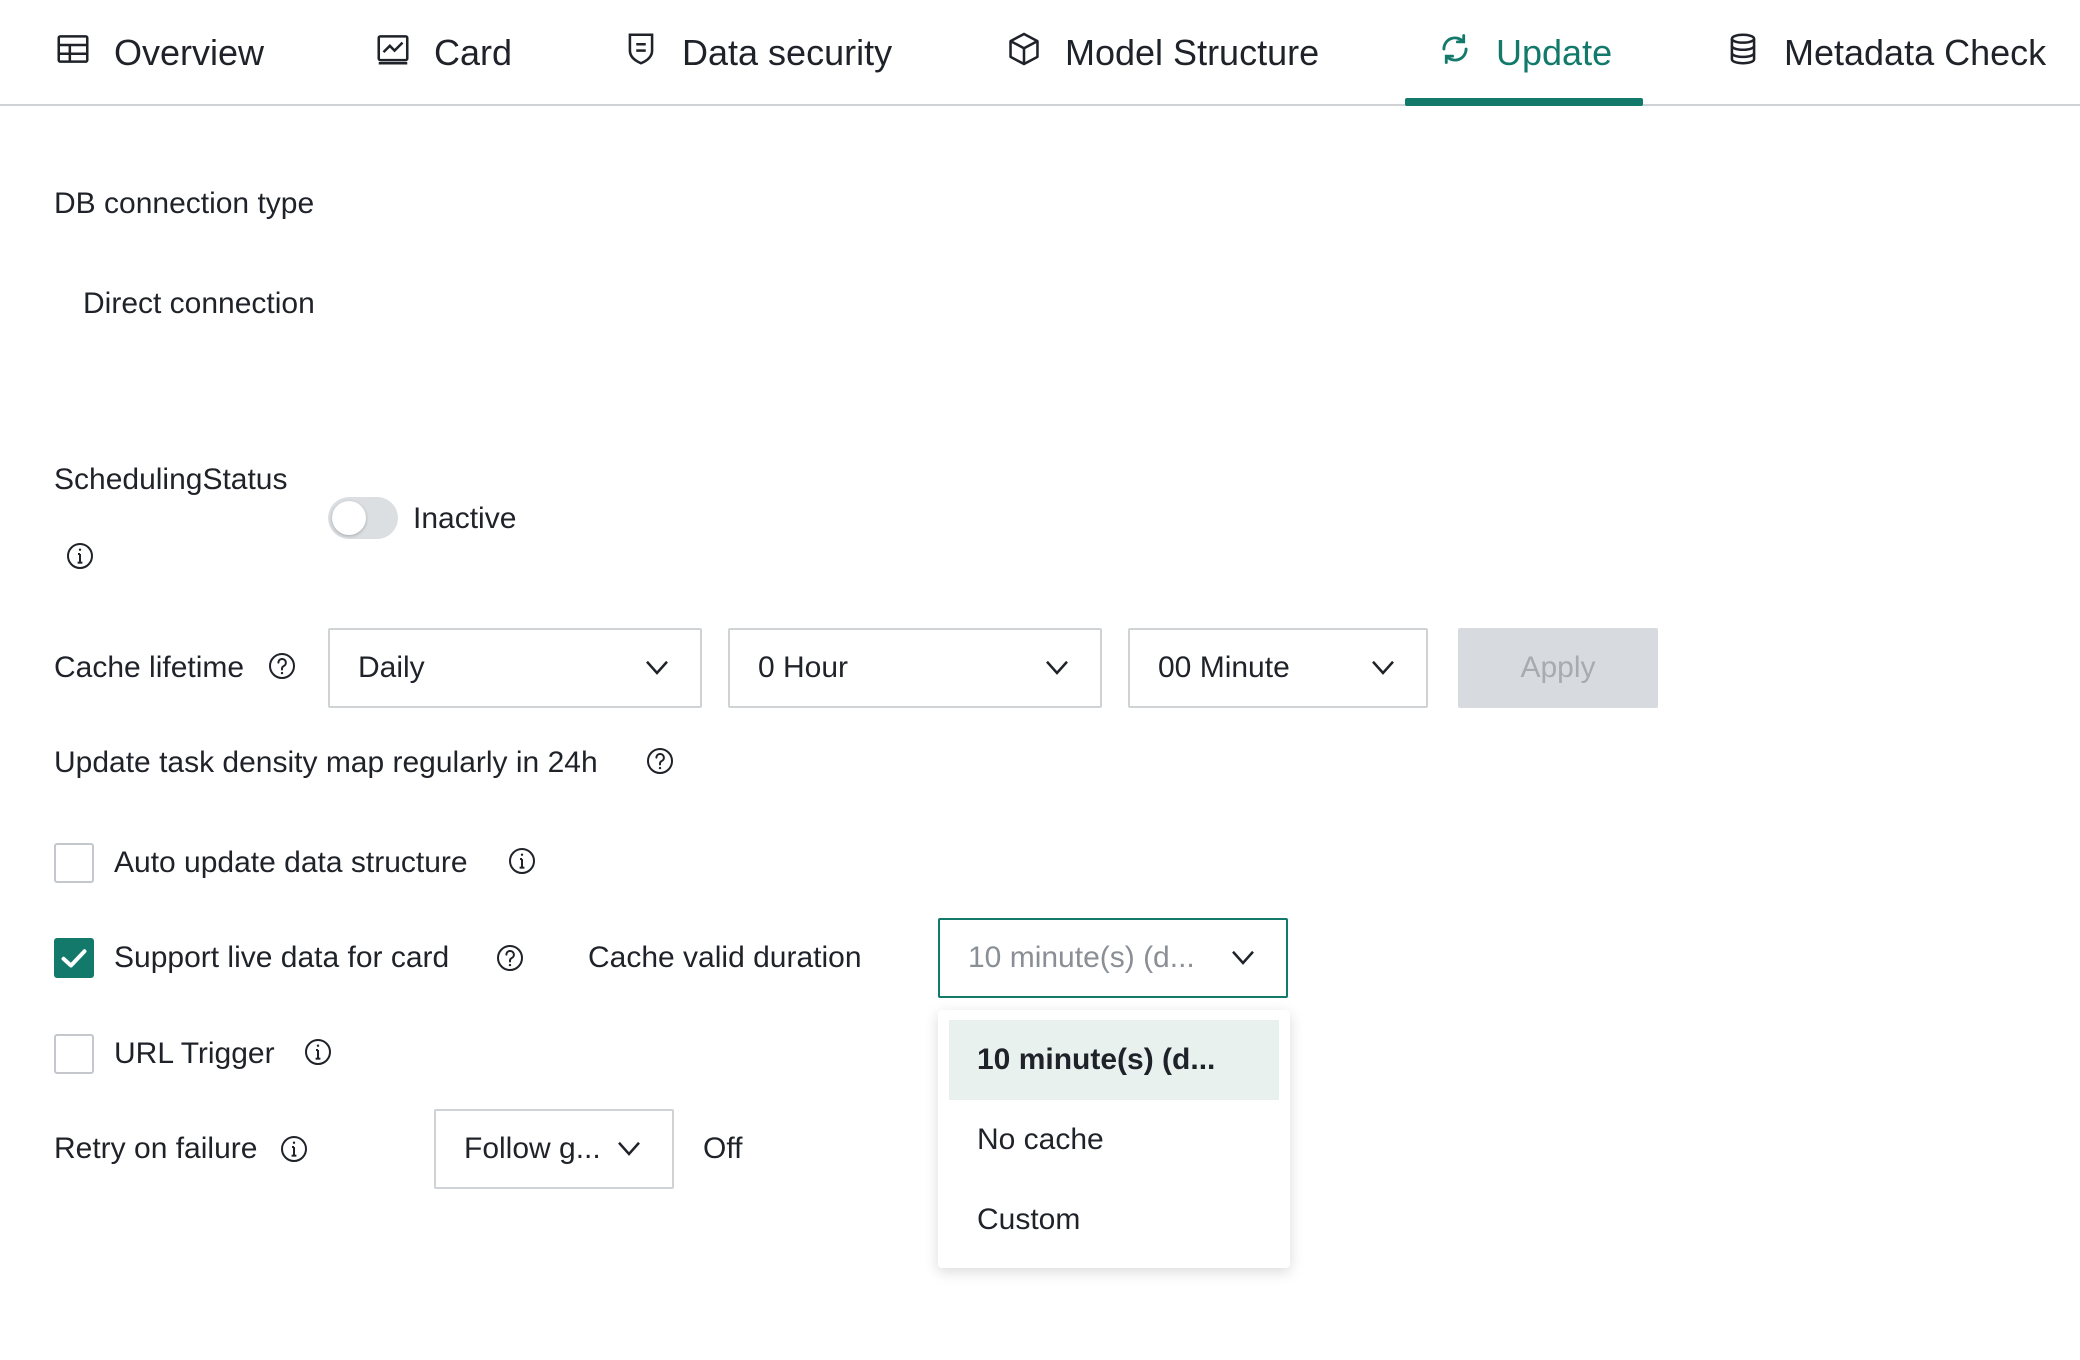 The width and height of the screenshot is (2080, 1360). Describe the element at coordinates (326, 762) in the screenshot. I see `density-map-label: Update task density map regularly in 24h` at that location.